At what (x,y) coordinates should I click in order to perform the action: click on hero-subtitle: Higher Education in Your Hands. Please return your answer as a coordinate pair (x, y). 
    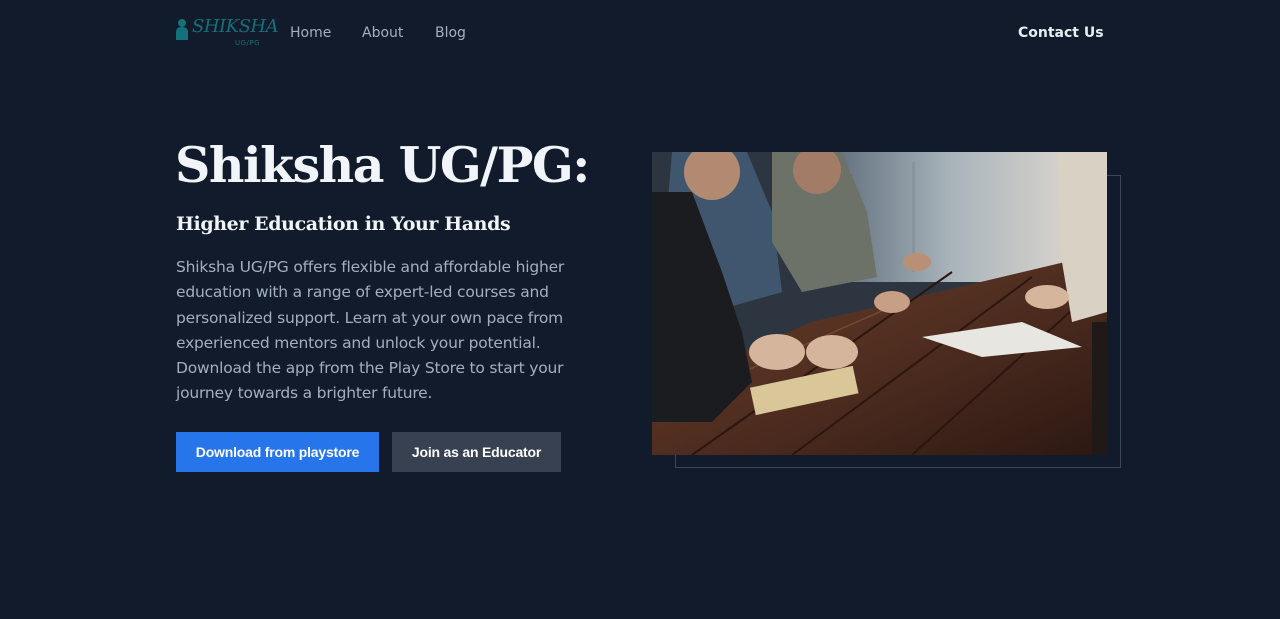
    Looking at the image, I should click on (343, 224).